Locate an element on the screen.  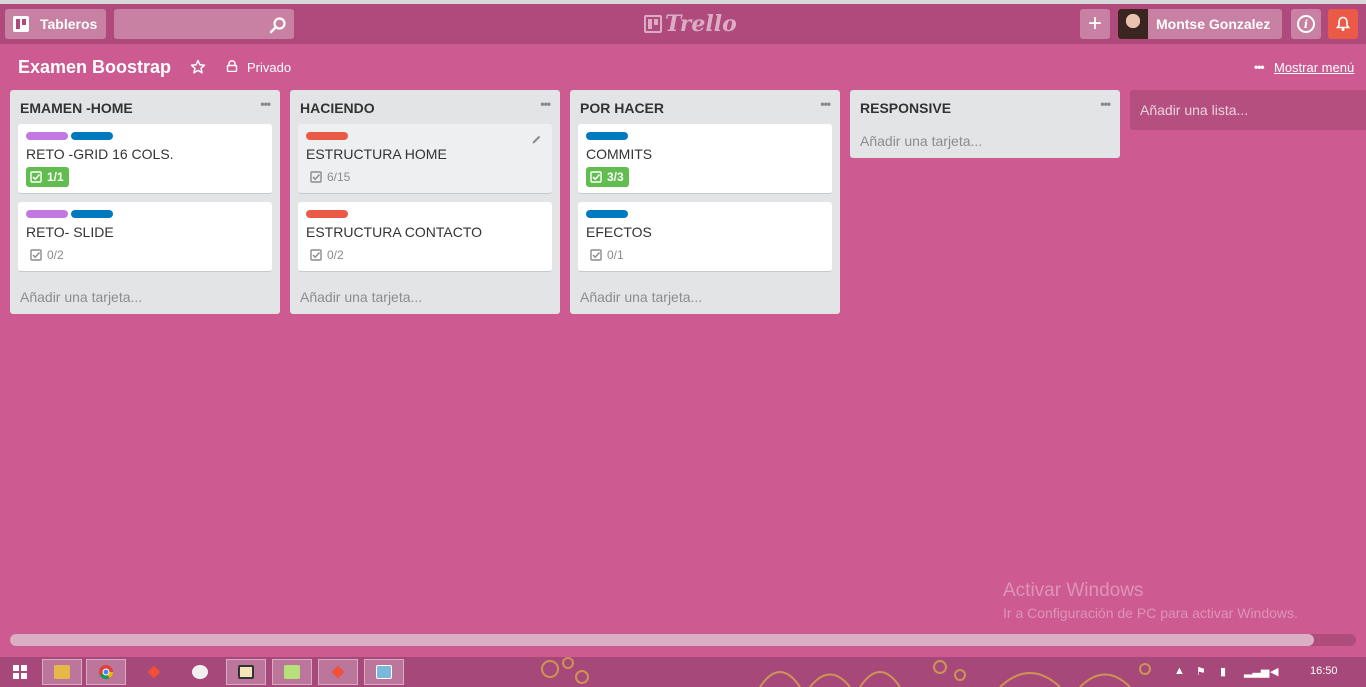
checklist-count: 0/2 is located at coordinates (335, 255).